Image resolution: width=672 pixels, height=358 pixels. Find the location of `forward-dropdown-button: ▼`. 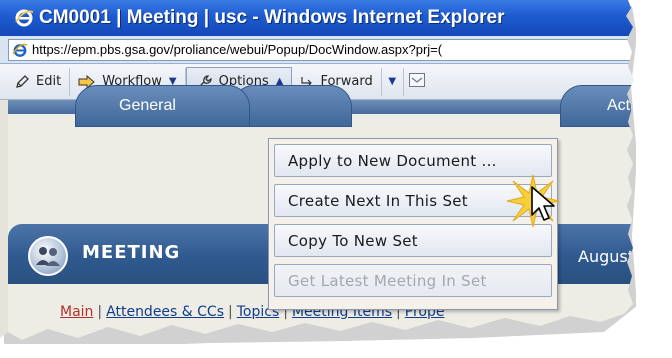

forward-dropdown-button: ▼ is located at coordinates (393, 81).